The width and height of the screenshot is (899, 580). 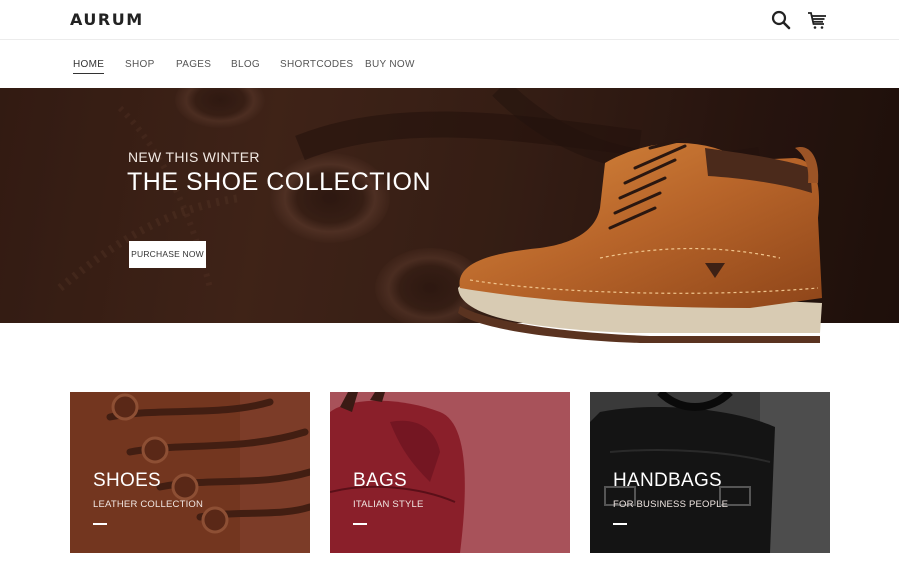 I want to click on nav-item-shop: SHOP, so click(x=140, y=64).